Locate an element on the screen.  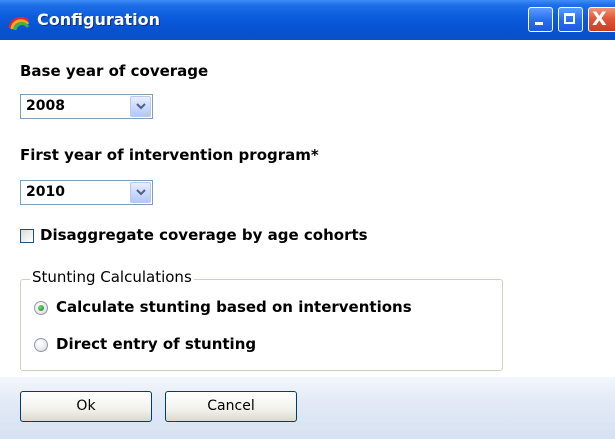
first-year-label: First year of intervention program* is located at coordinates (169, 155).